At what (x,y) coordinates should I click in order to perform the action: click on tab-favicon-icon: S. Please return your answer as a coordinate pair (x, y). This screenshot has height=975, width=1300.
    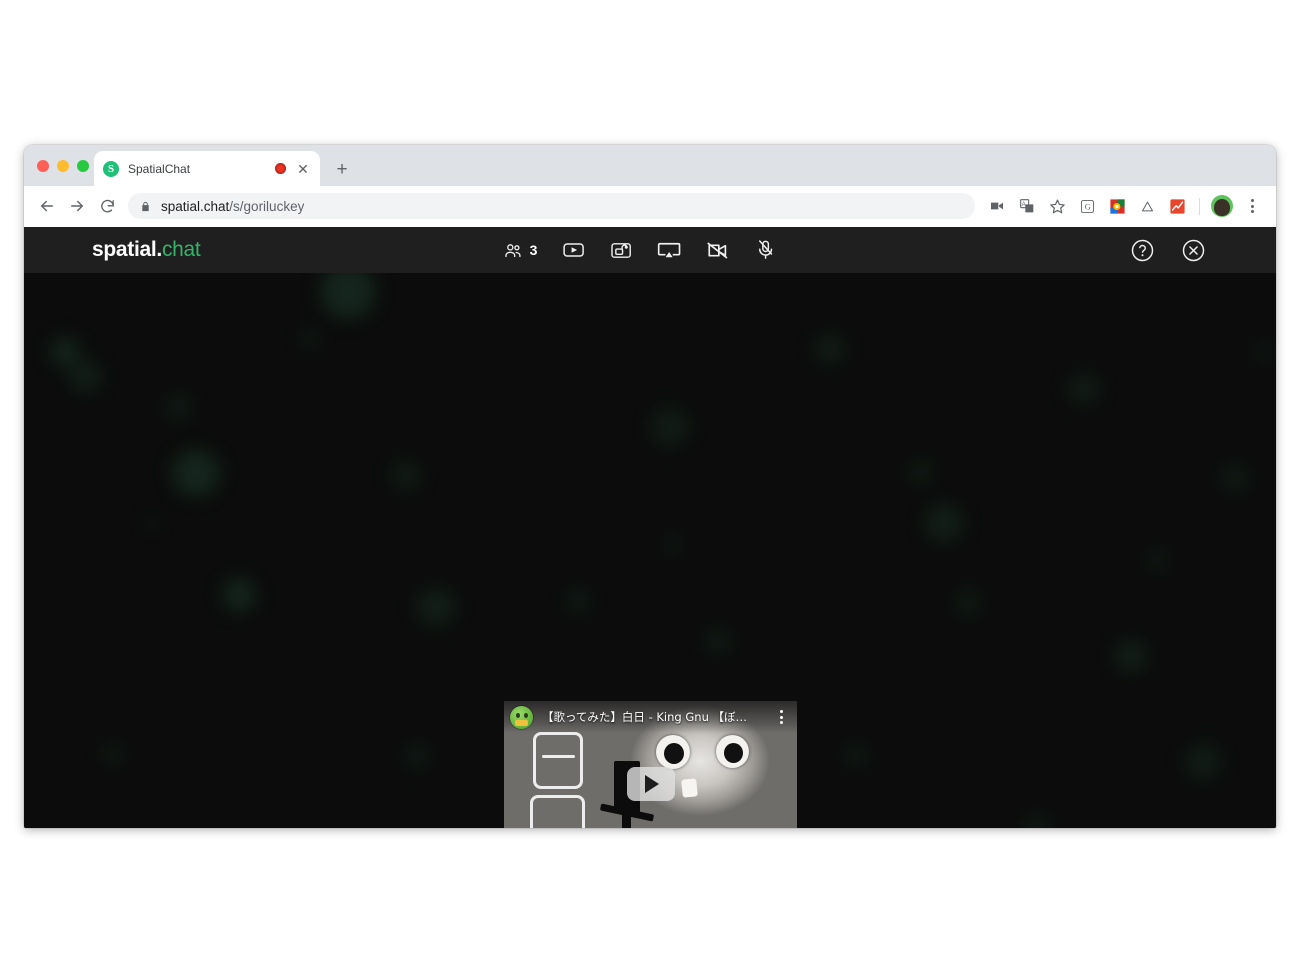
    Looking at the image, I should click on (111, 168).